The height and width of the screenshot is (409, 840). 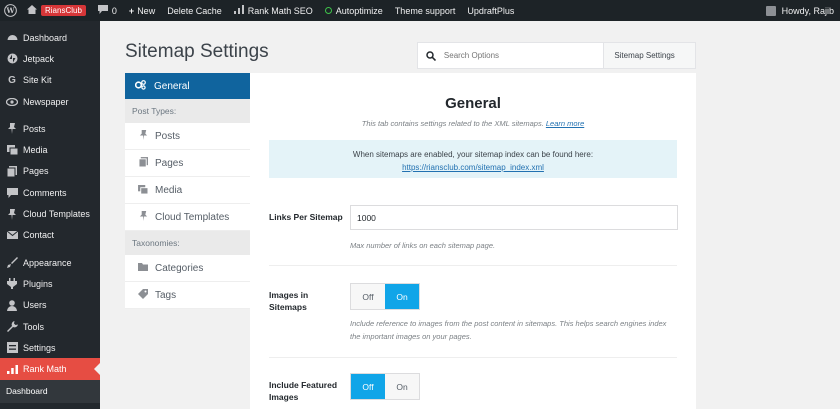 I want to click on sidebar-item-label: Settings, so click(x=39, y=347).